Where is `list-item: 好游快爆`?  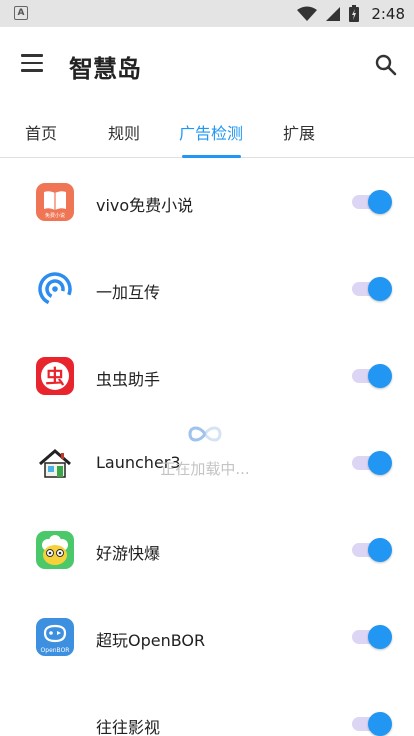 list-item: 好游快爆 is located at coordinates (207, 549).